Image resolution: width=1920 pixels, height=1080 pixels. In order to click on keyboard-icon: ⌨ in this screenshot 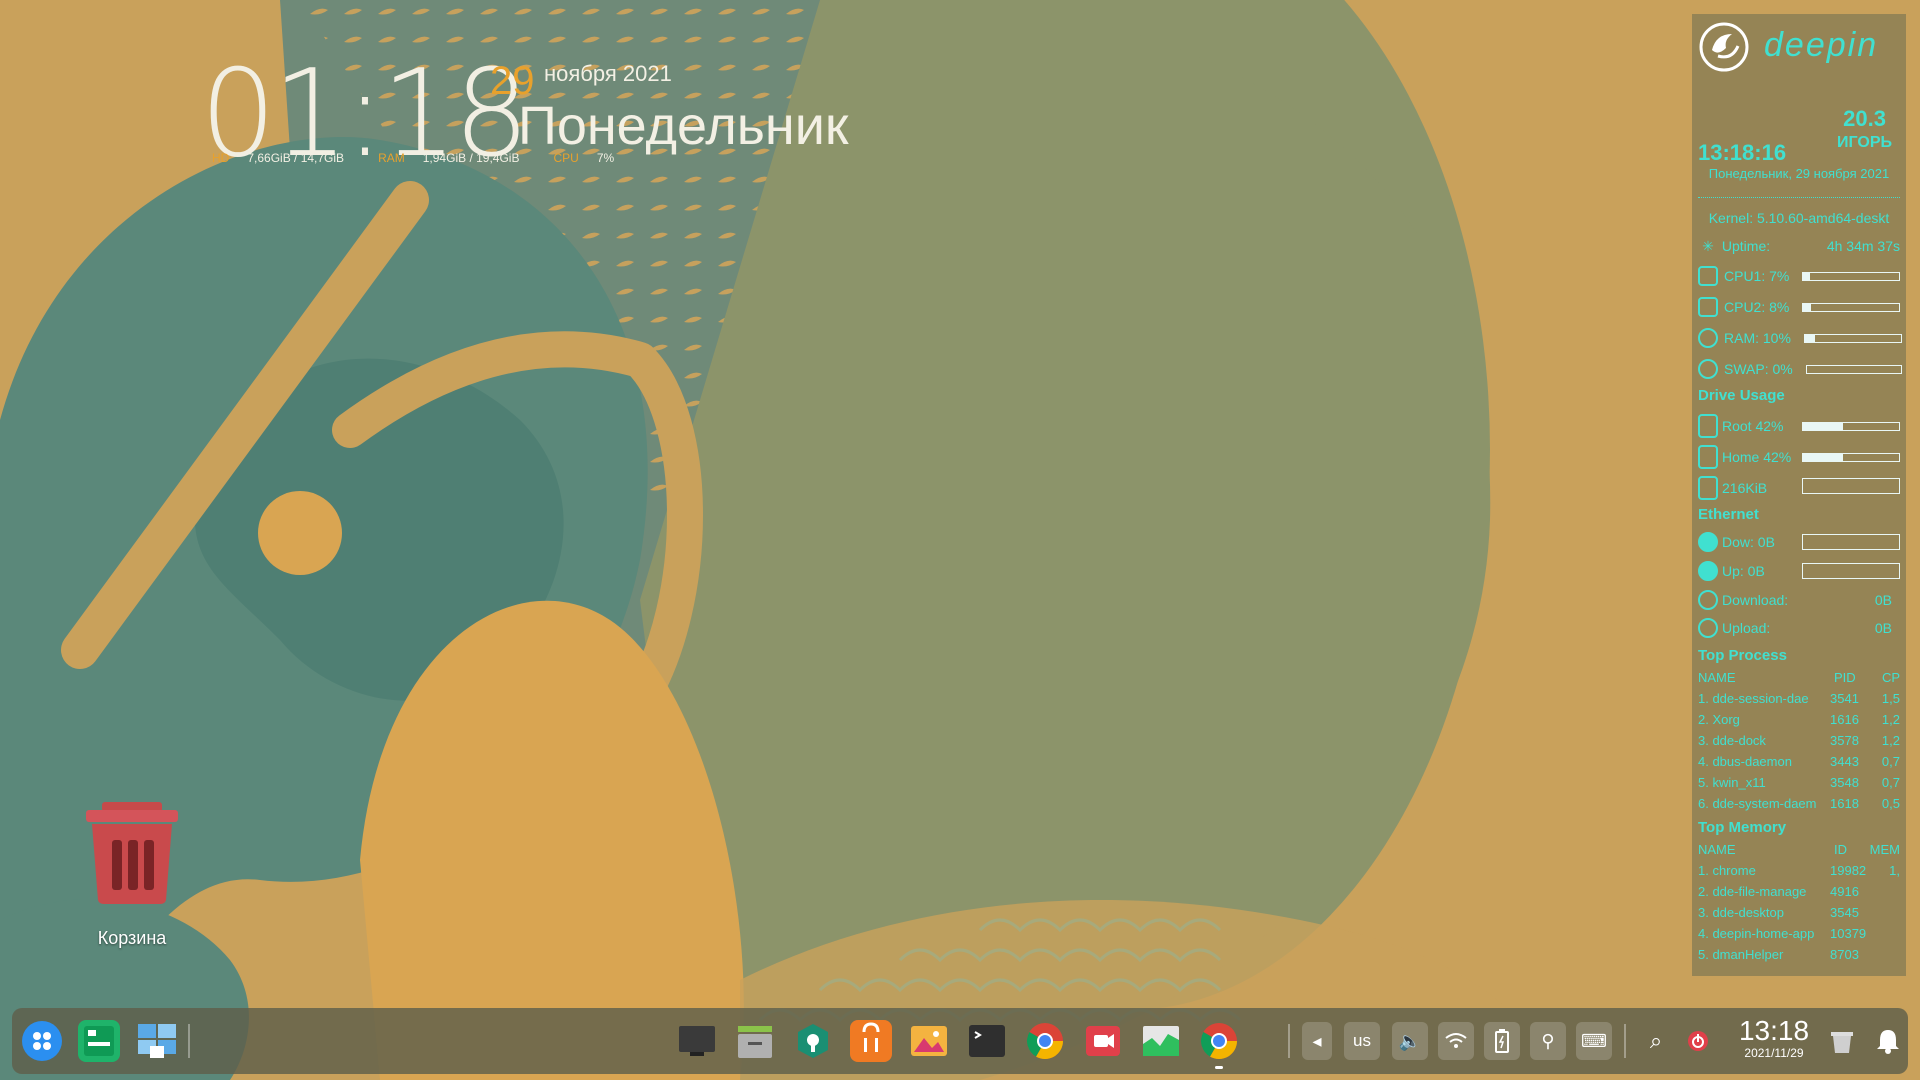, I will do `click(1594, 1041)`.